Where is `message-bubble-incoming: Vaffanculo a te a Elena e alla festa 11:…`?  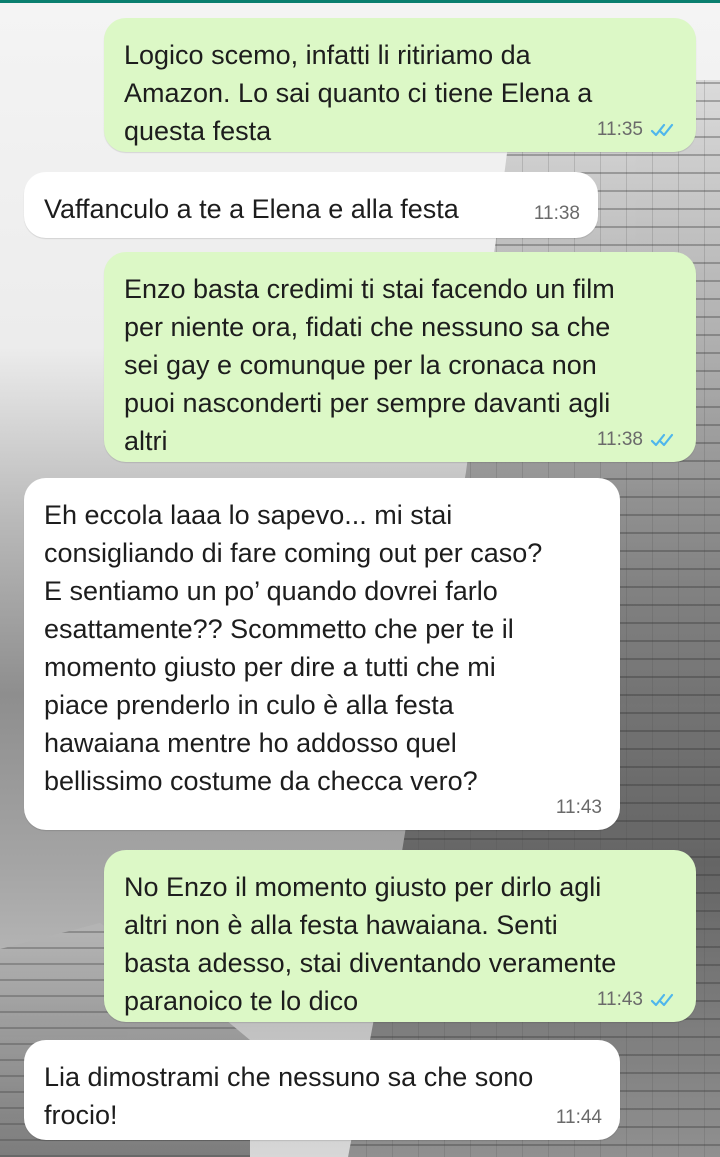 message-bubble-incoming: Vaffanculo a te a Elena e alla festa 11:… is located at coordinates (311, 205).